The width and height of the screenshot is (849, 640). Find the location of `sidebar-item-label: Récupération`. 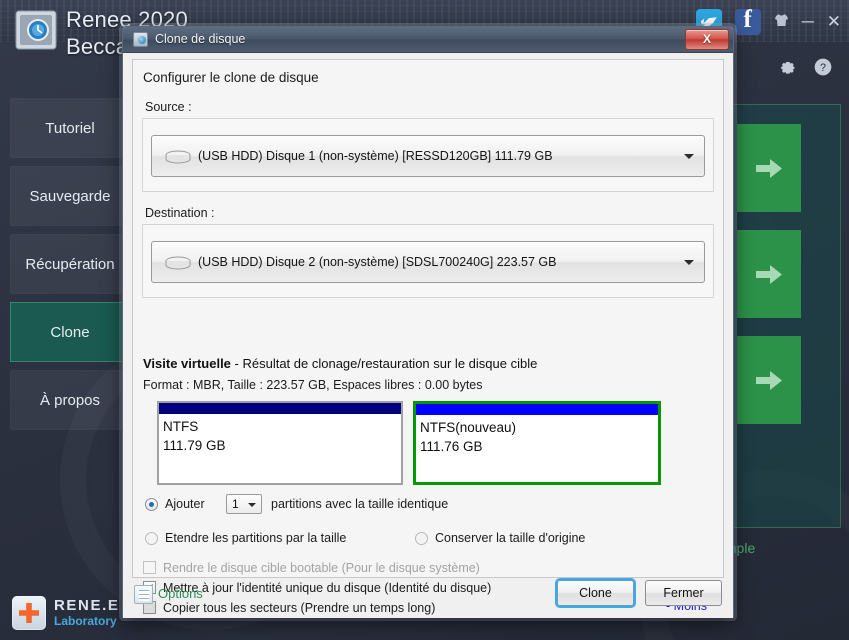

sidebar-item-label: Récupération is located at coordinates (70, 264).